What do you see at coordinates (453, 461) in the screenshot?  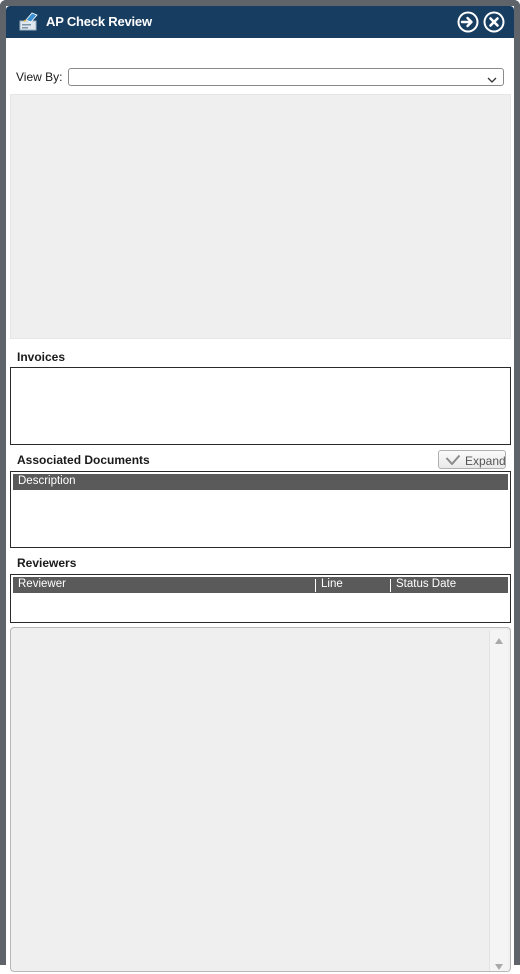 I see `check-icon` at bounding box center [453, 461].